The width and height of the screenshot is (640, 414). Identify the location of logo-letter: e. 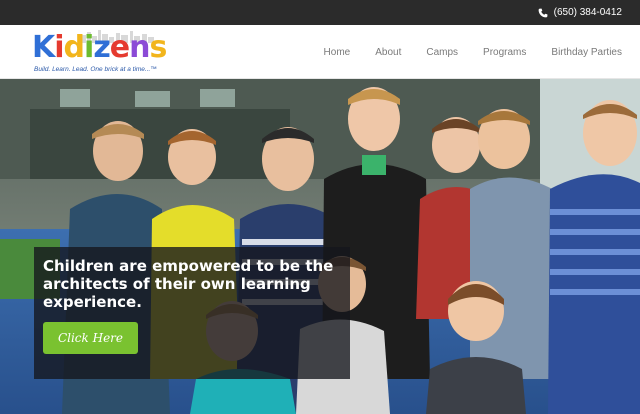
(119, 47).